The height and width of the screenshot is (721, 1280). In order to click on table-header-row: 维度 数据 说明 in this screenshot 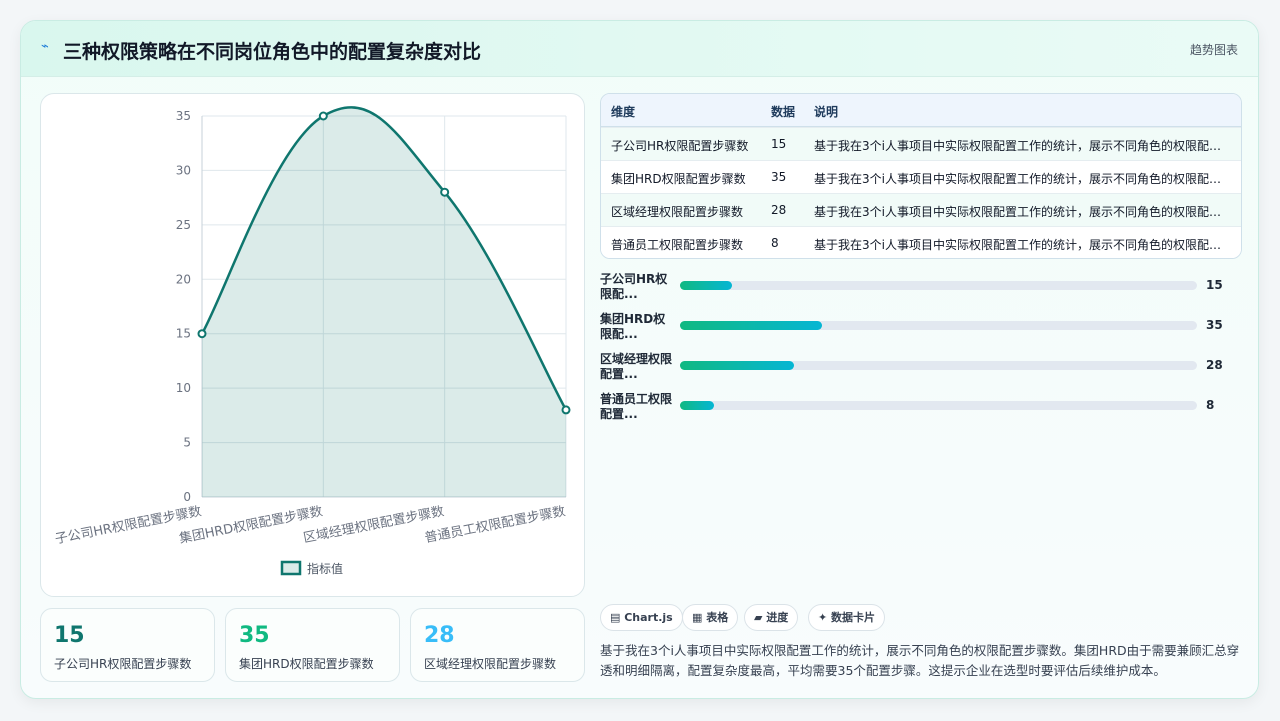, I will do `click(921, 110)`.